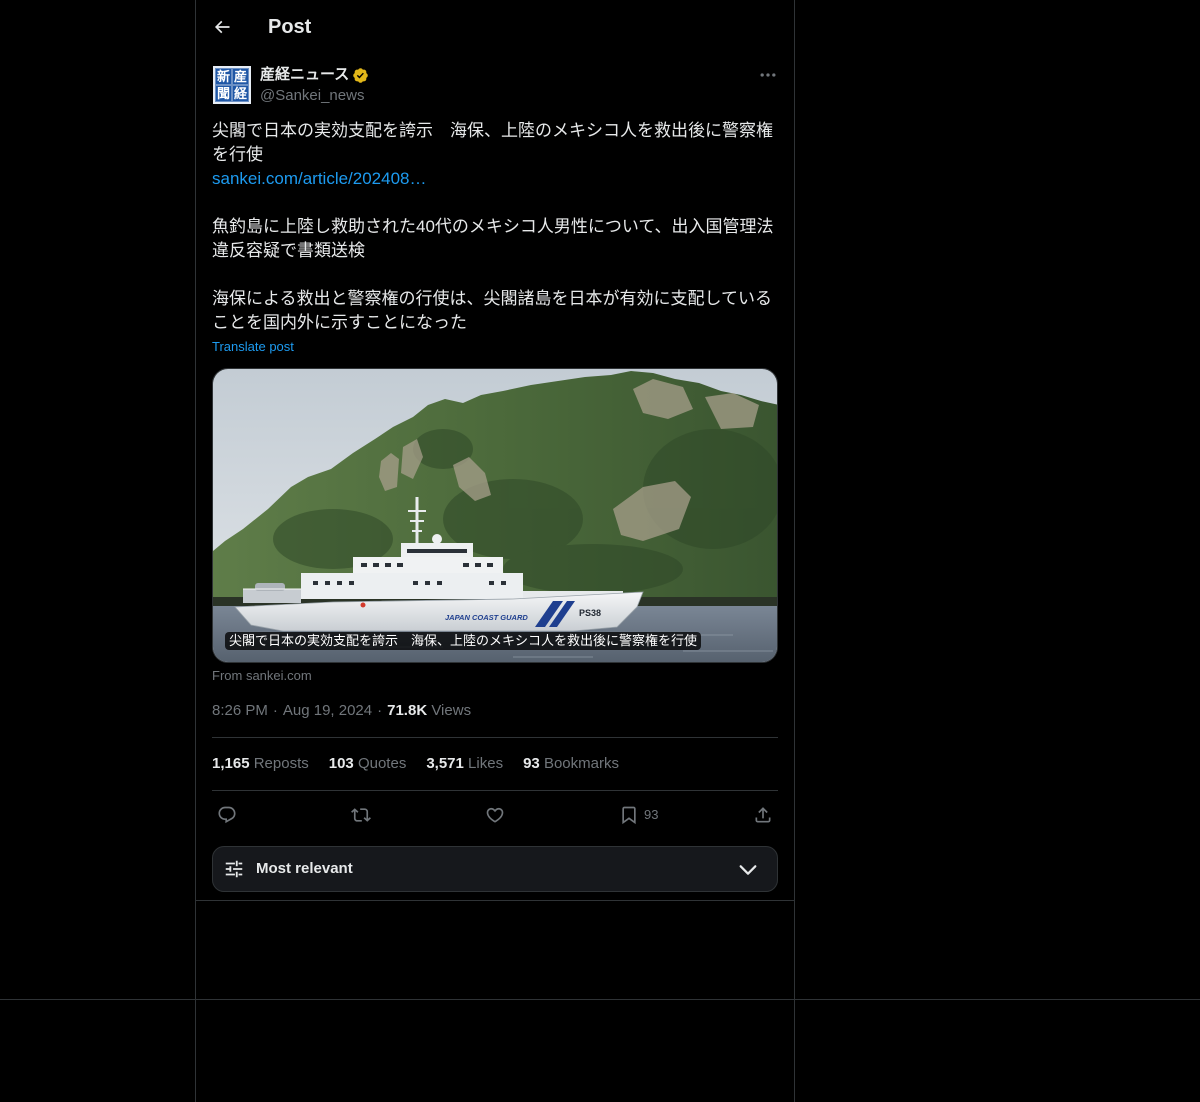 The width and height of the screenshot is (1200, 1102). I want to click on post-time: 8:26 PM, so click(240, 710).